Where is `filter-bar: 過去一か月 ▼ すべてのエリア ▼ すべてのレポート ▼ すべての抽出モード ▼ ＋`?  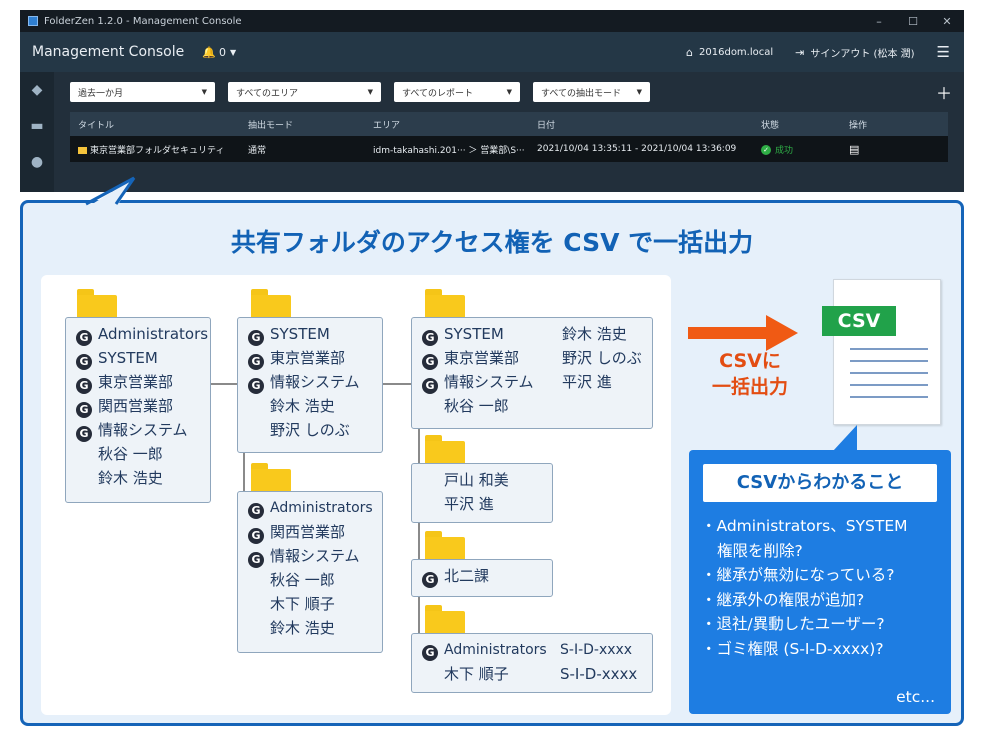
filter-bar: 過去一か月 ▼ すべてのエリア ▼ すべてのレポート ▼ すべての抽出モード ▼ ＋ is located at coordinates (509, 92).